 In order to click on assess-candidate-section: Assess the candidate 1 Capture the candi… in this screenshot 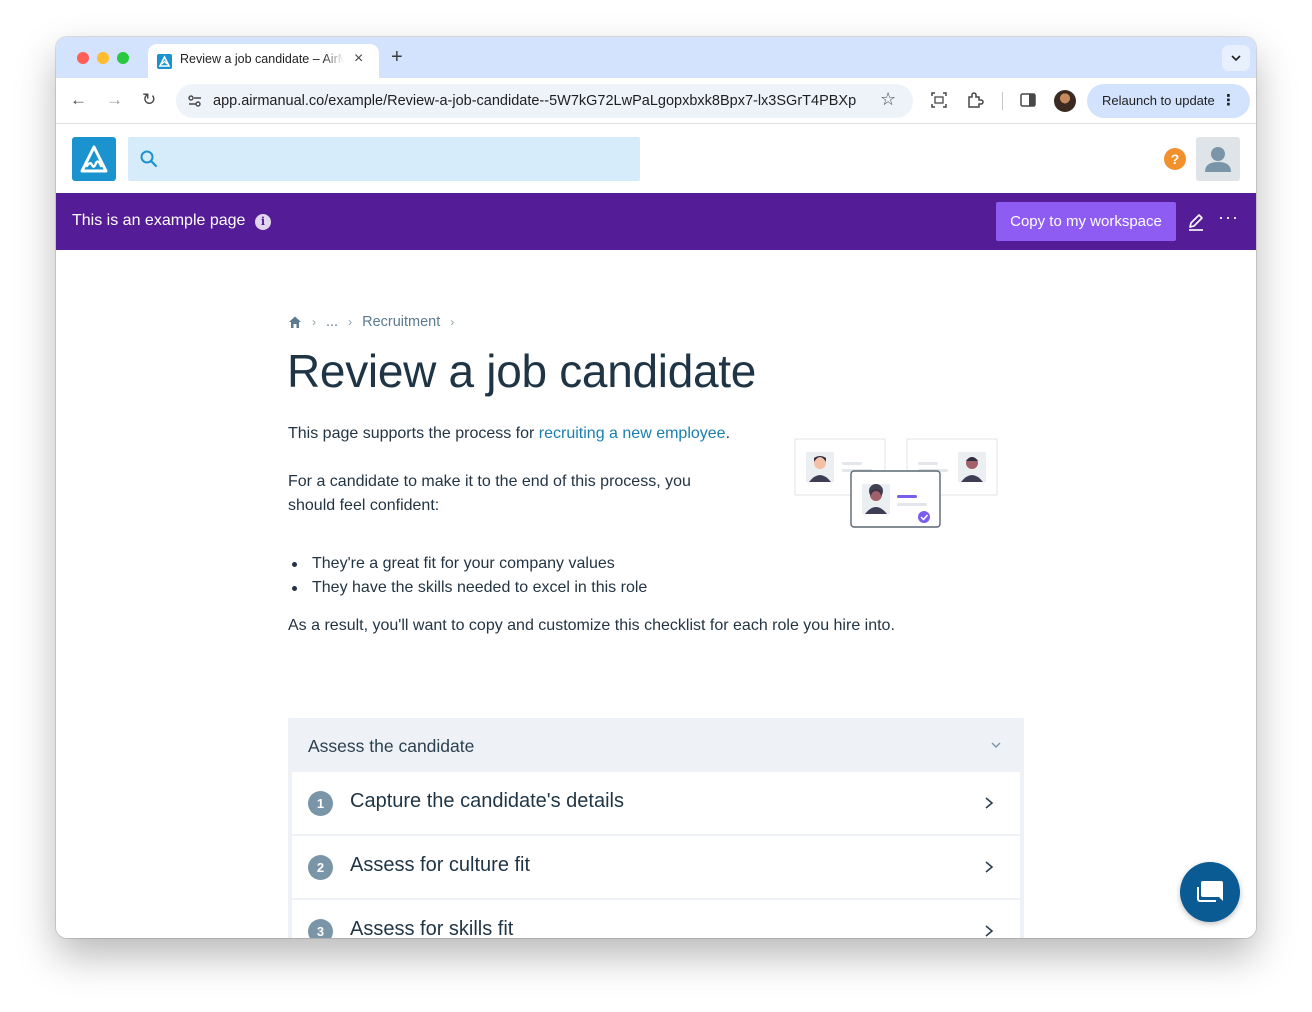, I will do `click(656, 828)`.